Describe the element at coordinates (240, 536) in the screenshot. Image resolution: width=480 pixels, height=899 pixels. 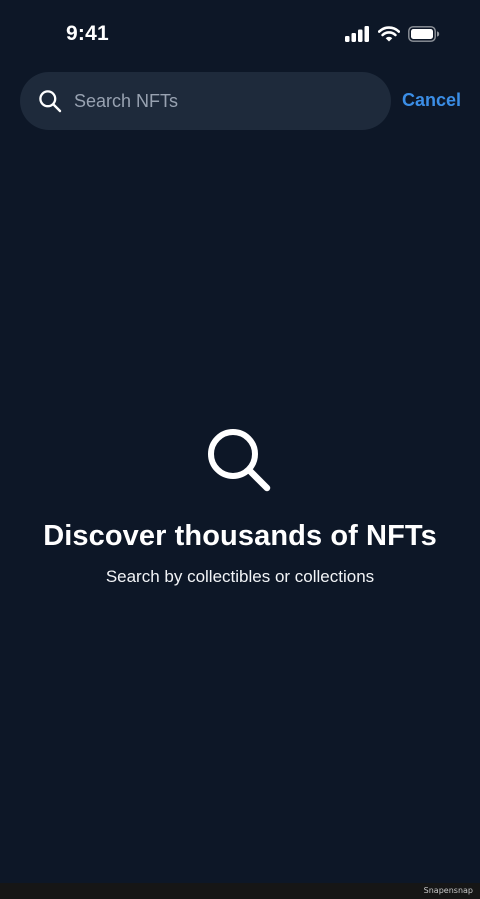
I see `empty-state-title: Discover thousands of NFTs` at that location.